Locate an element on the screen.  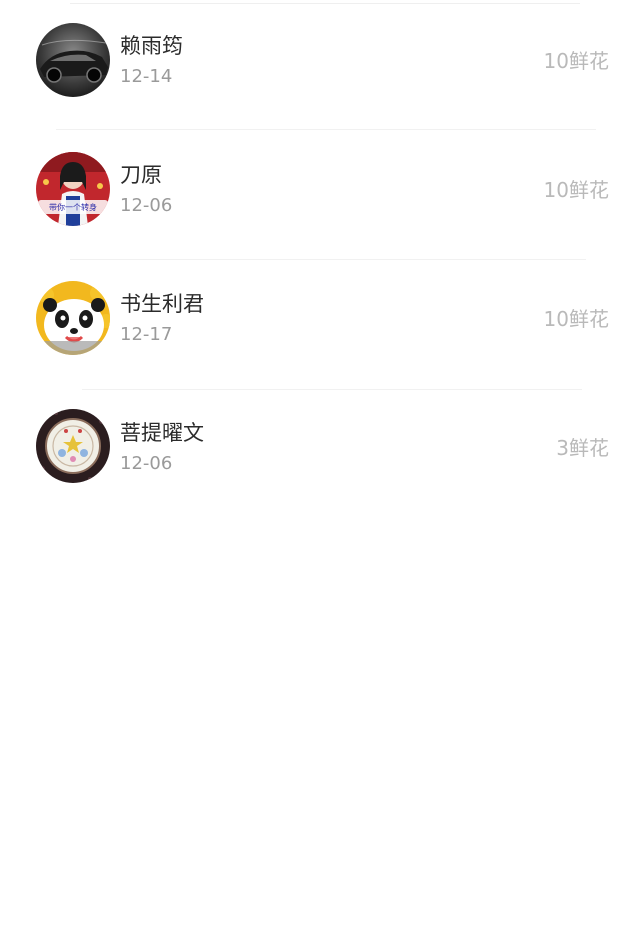
panda-cartoon-avatar is located at coordinates (73, 318).